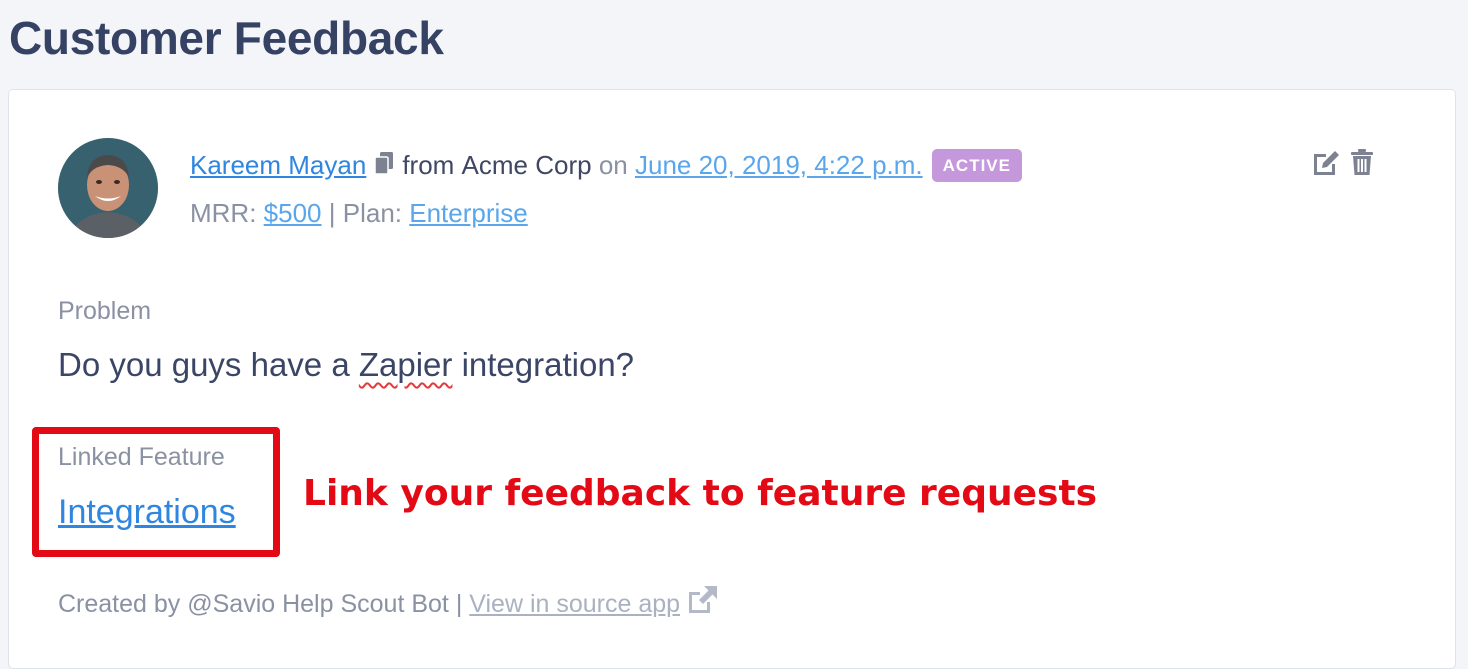  I want to click on problem-text: Do you guys have a Zapier integration?, so click(346, 365).